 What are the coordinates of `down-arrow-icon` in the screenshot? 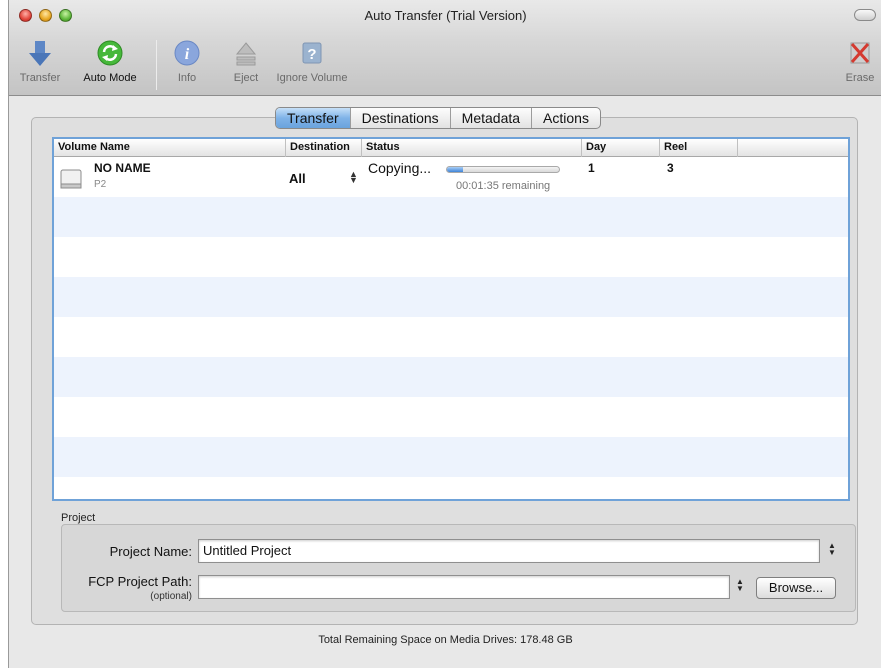 It's located at (40, 53).